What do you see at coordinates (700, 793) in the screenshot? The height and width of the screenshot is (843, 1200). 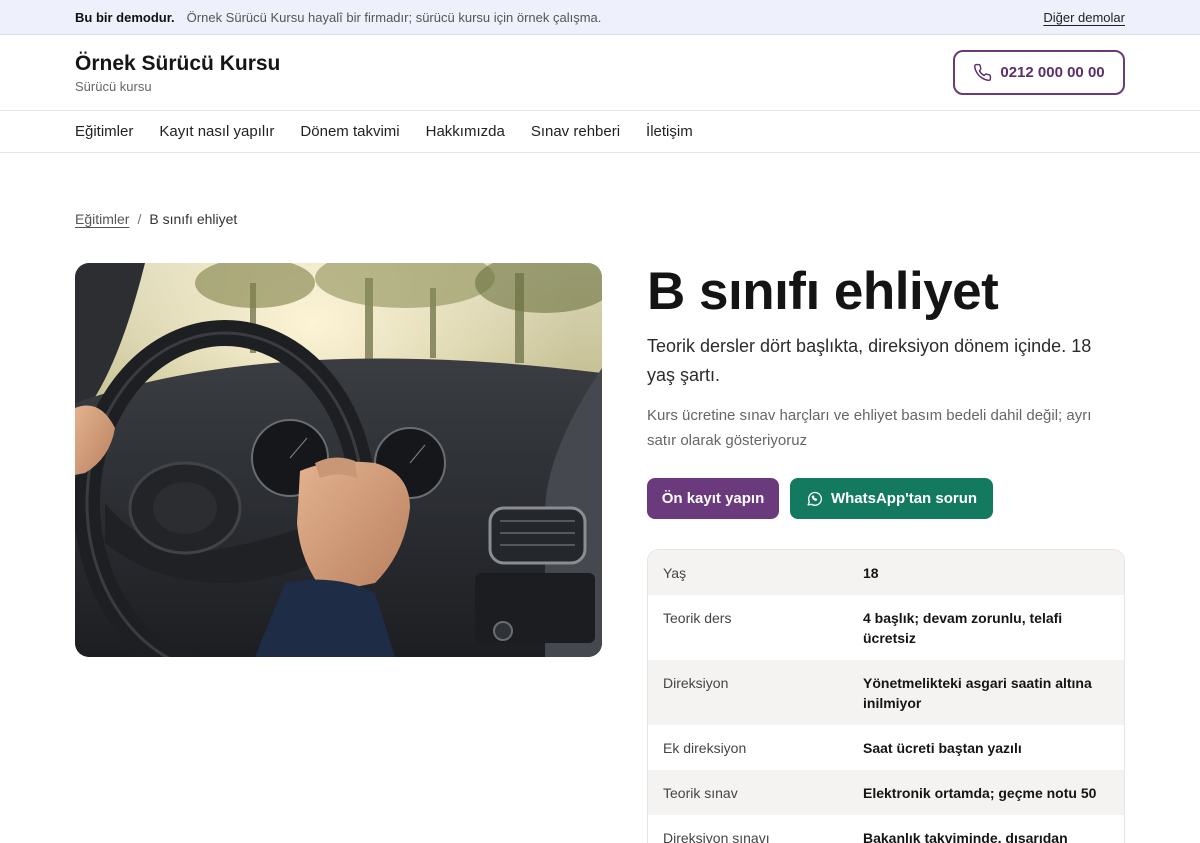 I see `detail-label: Teorik sınav` at bounding box center [700, 793].